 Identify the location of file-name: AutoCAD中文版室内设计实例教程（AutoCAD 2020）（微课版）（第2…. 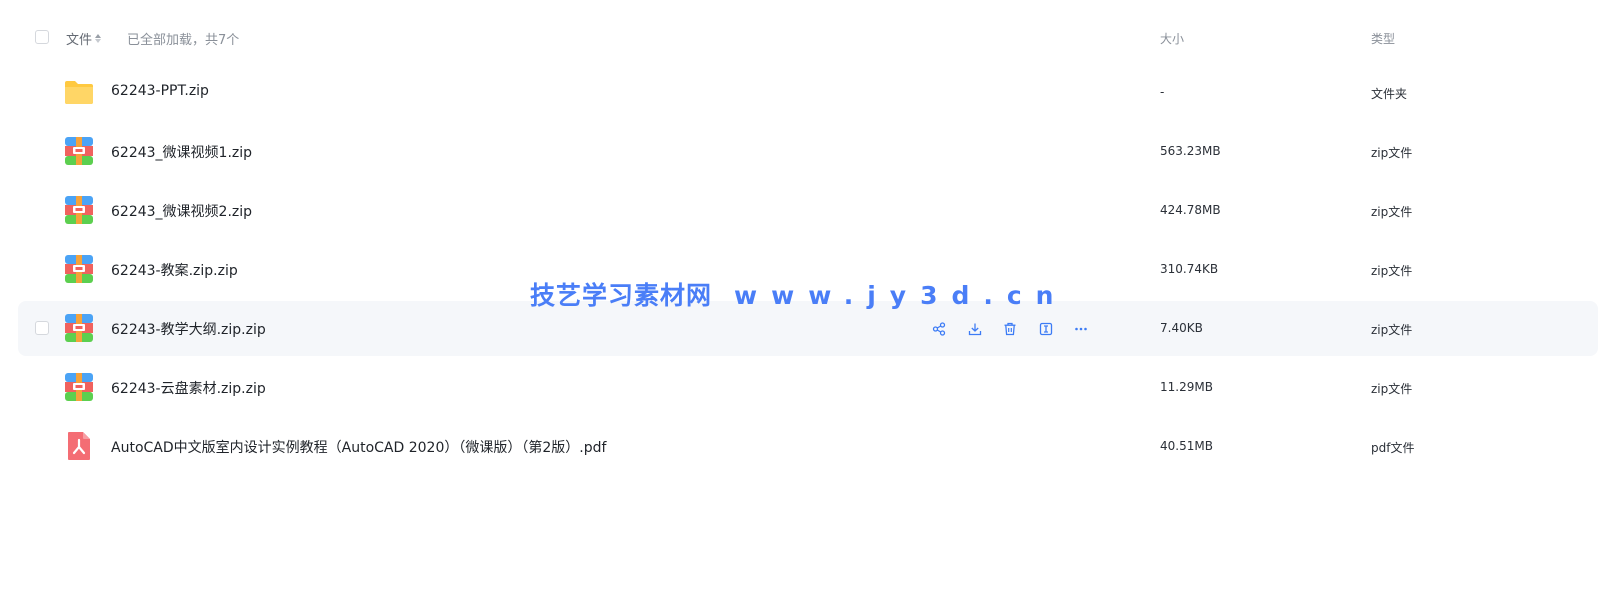
(358, 447).